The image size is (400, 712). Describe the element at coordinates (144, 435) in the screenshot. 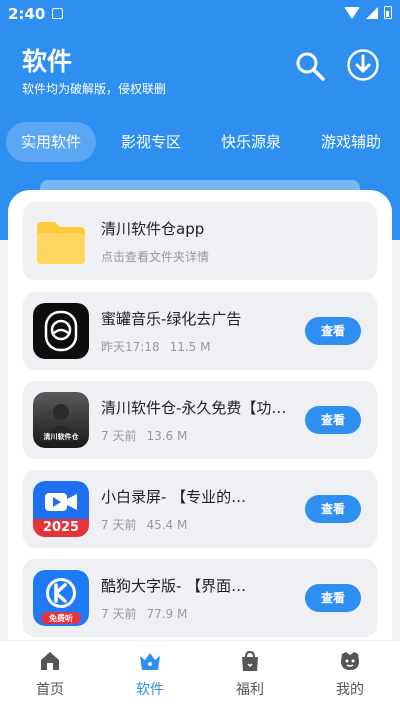

I see `app-meta: 7 天前 13.6 M` at that location.